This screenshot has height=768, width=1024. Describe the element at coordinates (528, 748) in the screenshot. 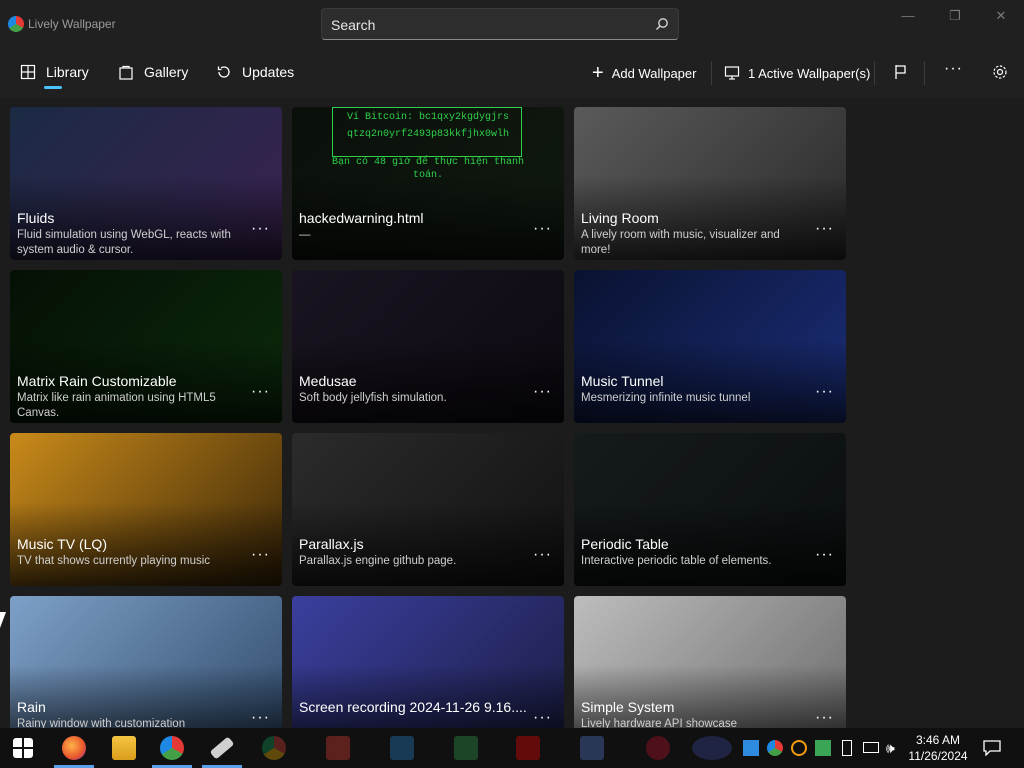

I see `youtube-icon` at that location.